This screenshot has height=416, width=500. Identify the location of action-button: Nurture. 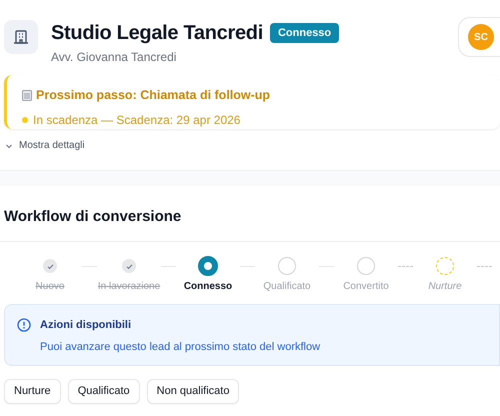
(32, 391).